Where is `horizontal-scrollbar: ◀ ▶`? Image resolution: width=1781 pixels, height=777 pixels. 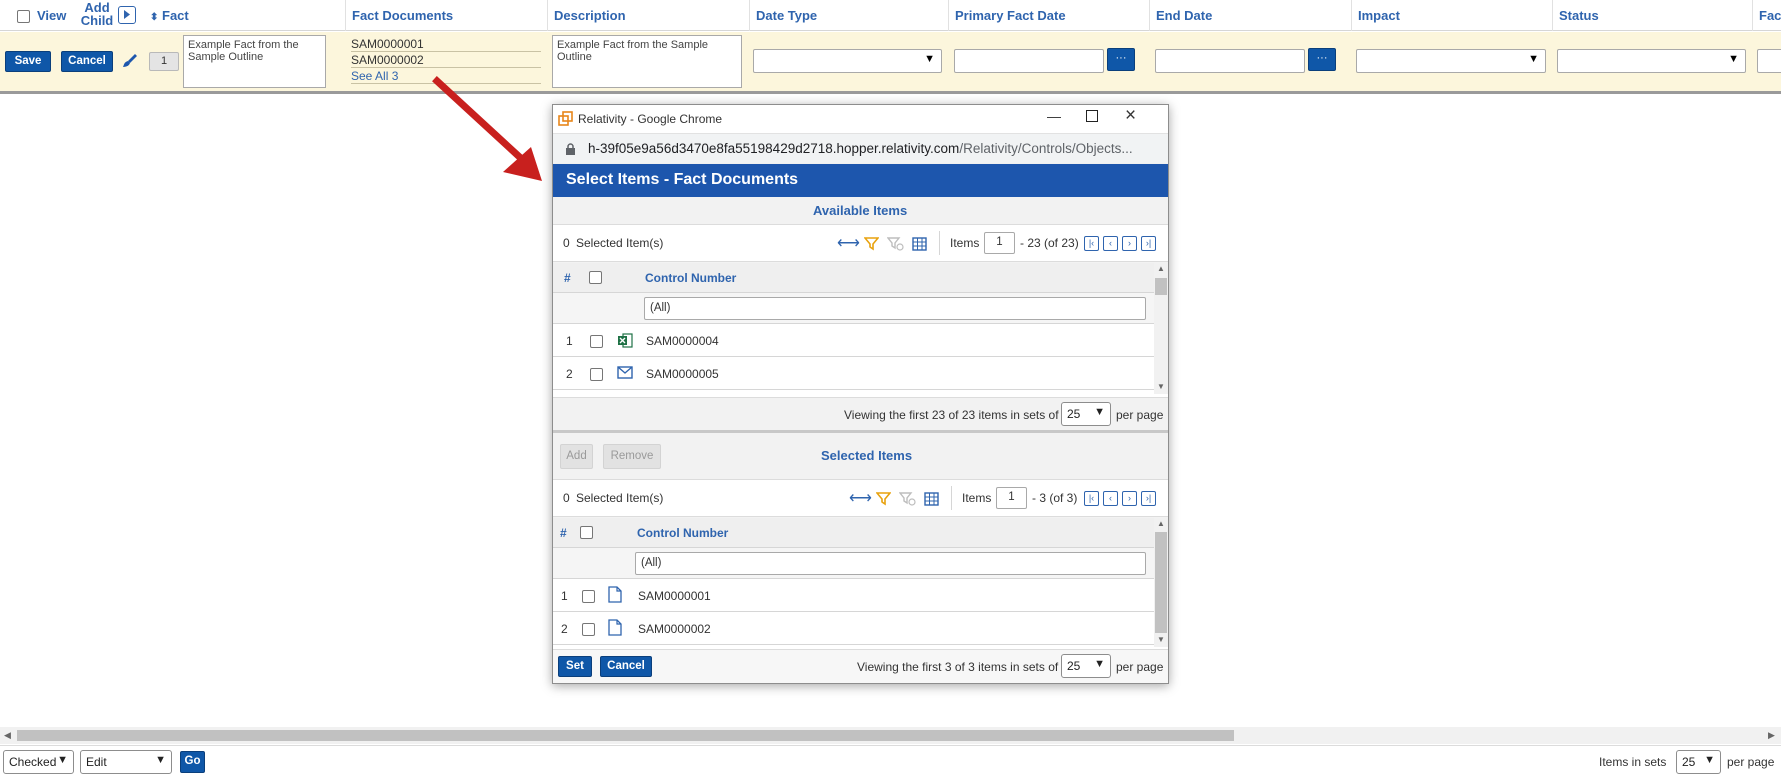 horizontal-scrollbar: ◀ ▶ is located at coordinates (890, 735).